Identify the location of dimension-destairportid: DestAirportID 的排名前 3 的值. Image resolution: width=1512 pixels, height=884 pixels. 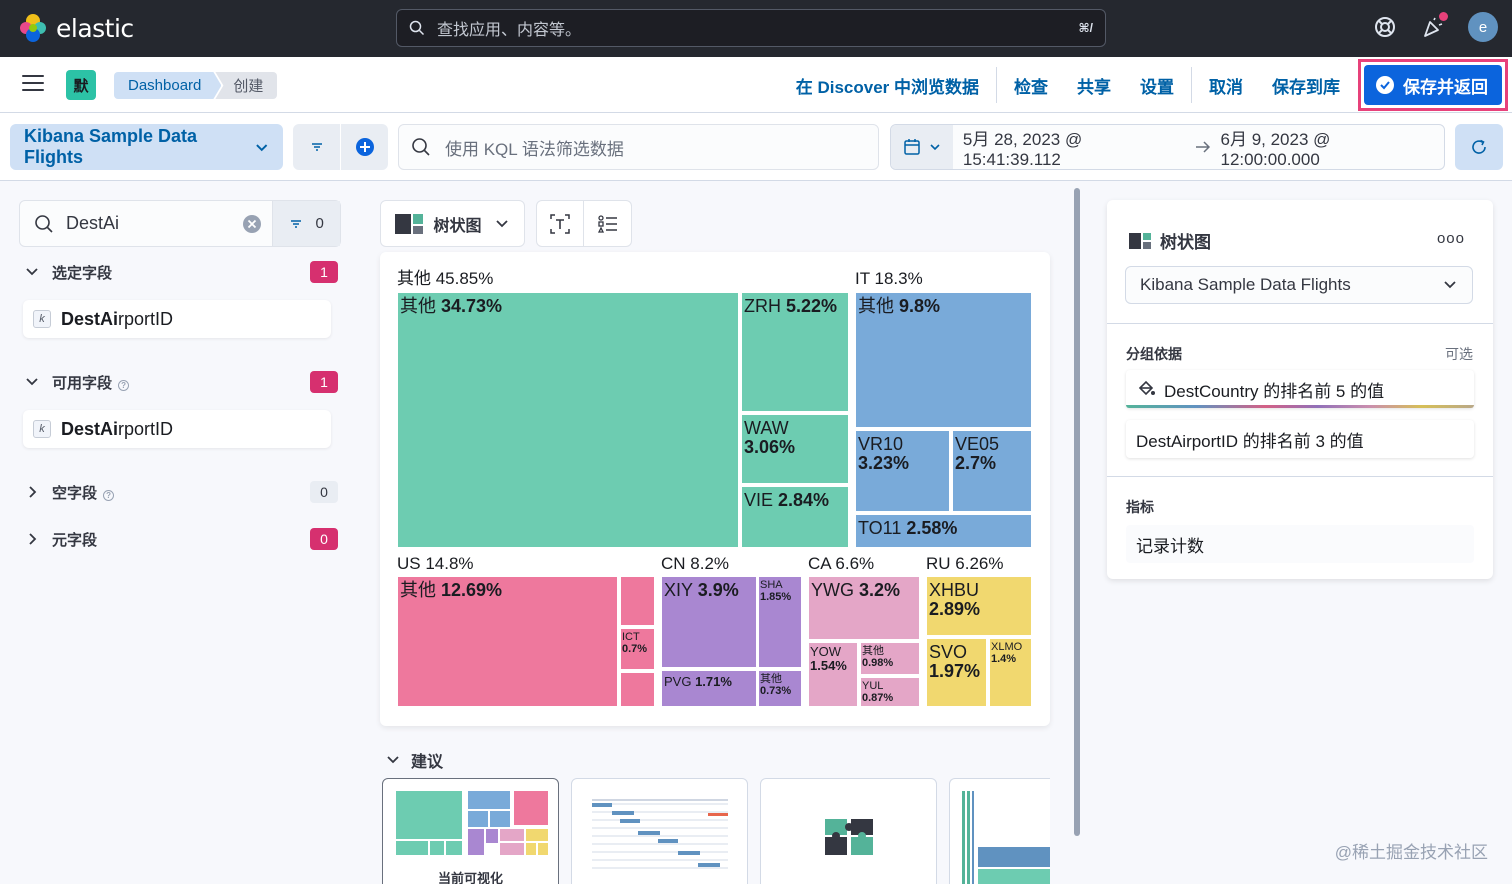
(1300, 439).